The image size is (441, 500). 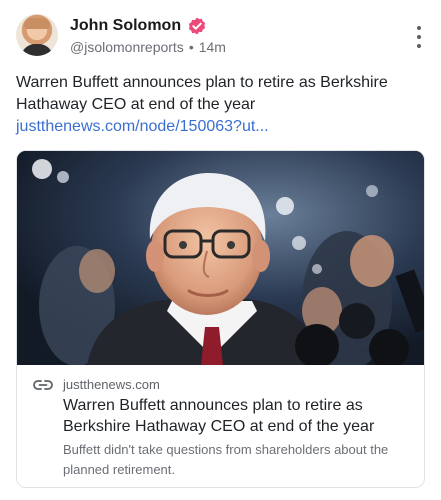 I want to click on more-vertical-icon, so click(x=419, y=37).